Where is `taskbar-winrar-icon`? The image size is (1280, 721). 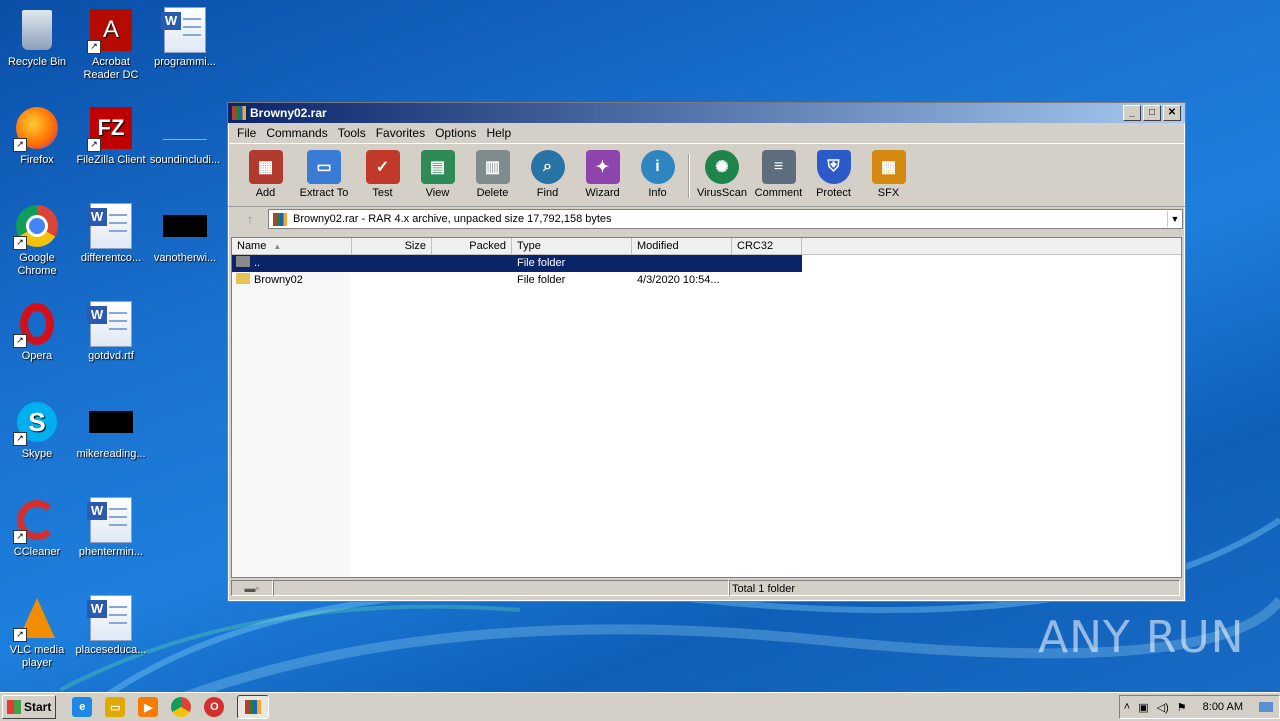 taskbar-winrar-icon is located at coordinates (253, 707).